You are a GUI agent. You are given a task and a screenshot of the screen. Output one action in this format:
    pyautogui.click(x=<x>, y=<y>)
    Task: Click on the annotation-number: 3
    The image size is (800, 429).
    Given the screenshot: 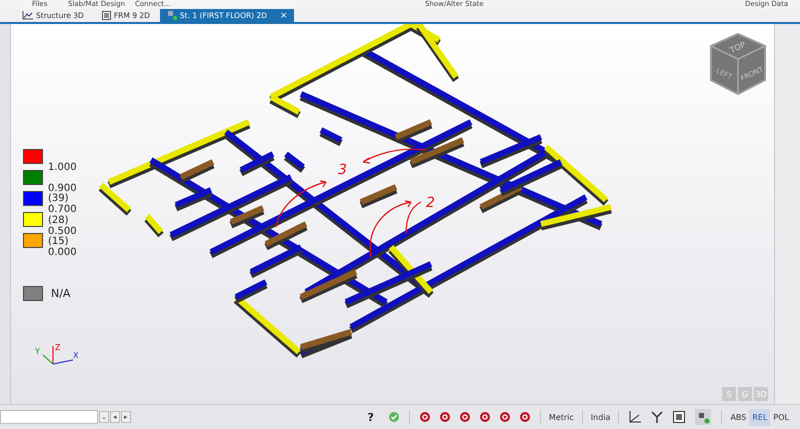 What is the action you would take?
    pyautogui.click(x=342, y=170)
    